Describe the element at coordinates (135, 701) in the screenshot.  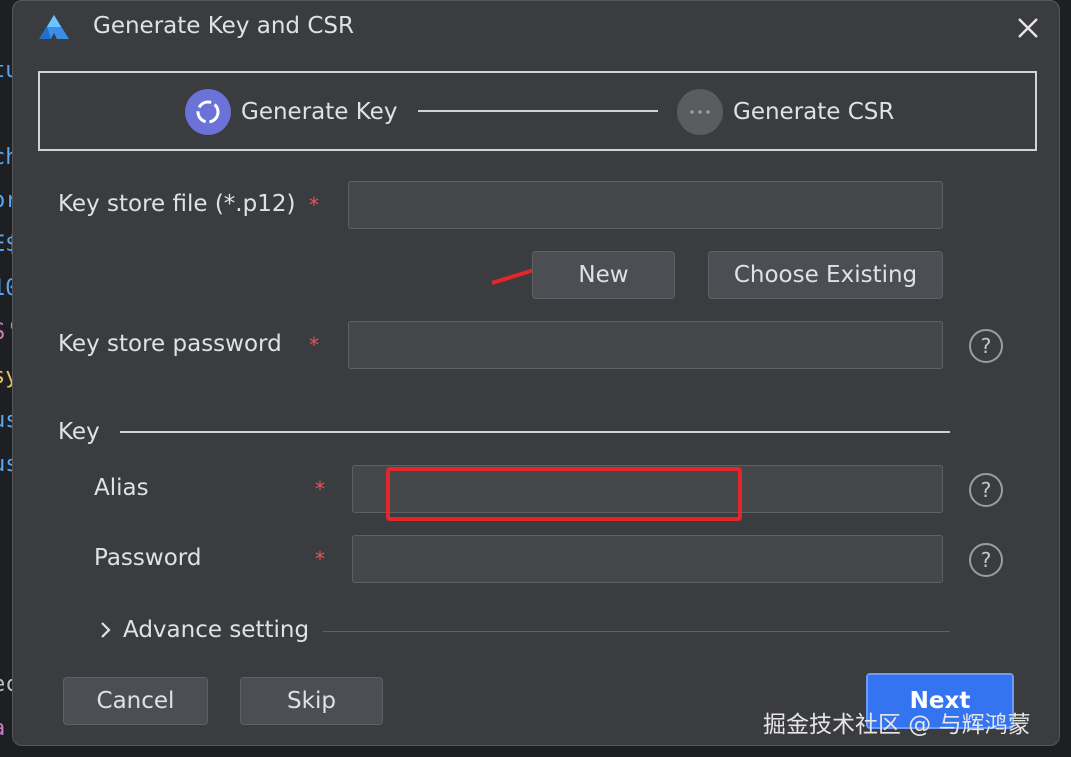
I see `cancel-button: Cancel` at that location.